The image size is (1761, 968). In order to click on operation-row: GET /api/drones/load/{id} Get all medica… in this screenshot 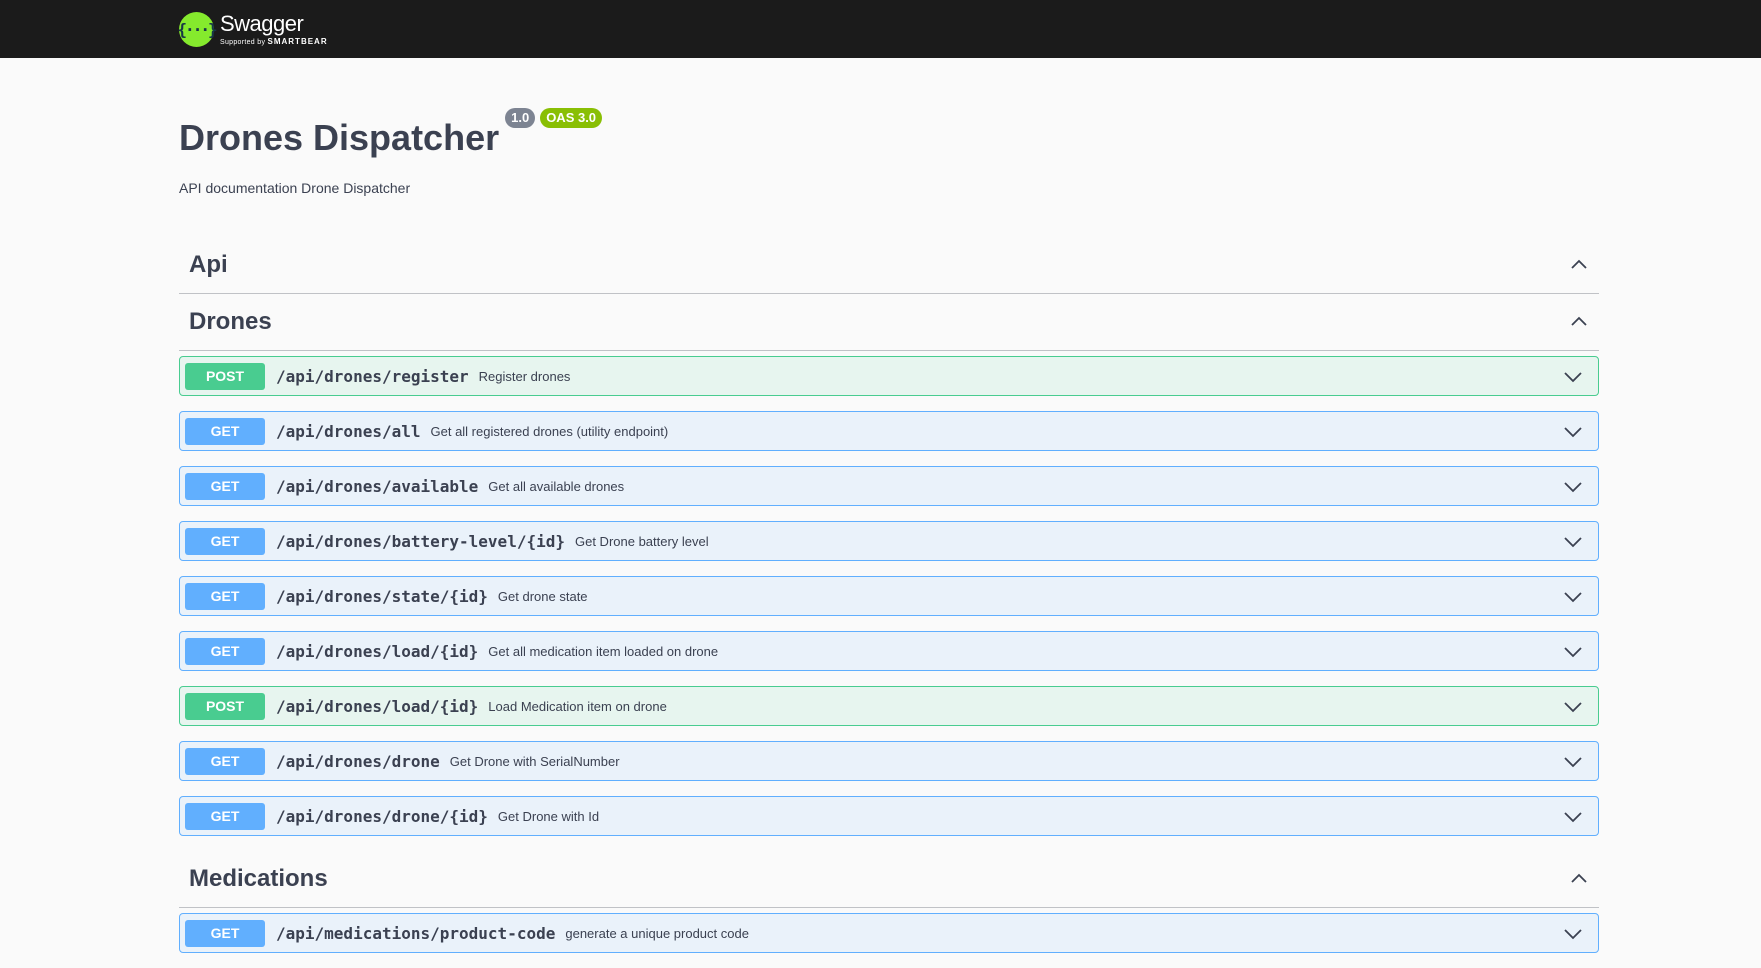, I will do `click(889, 651)`.